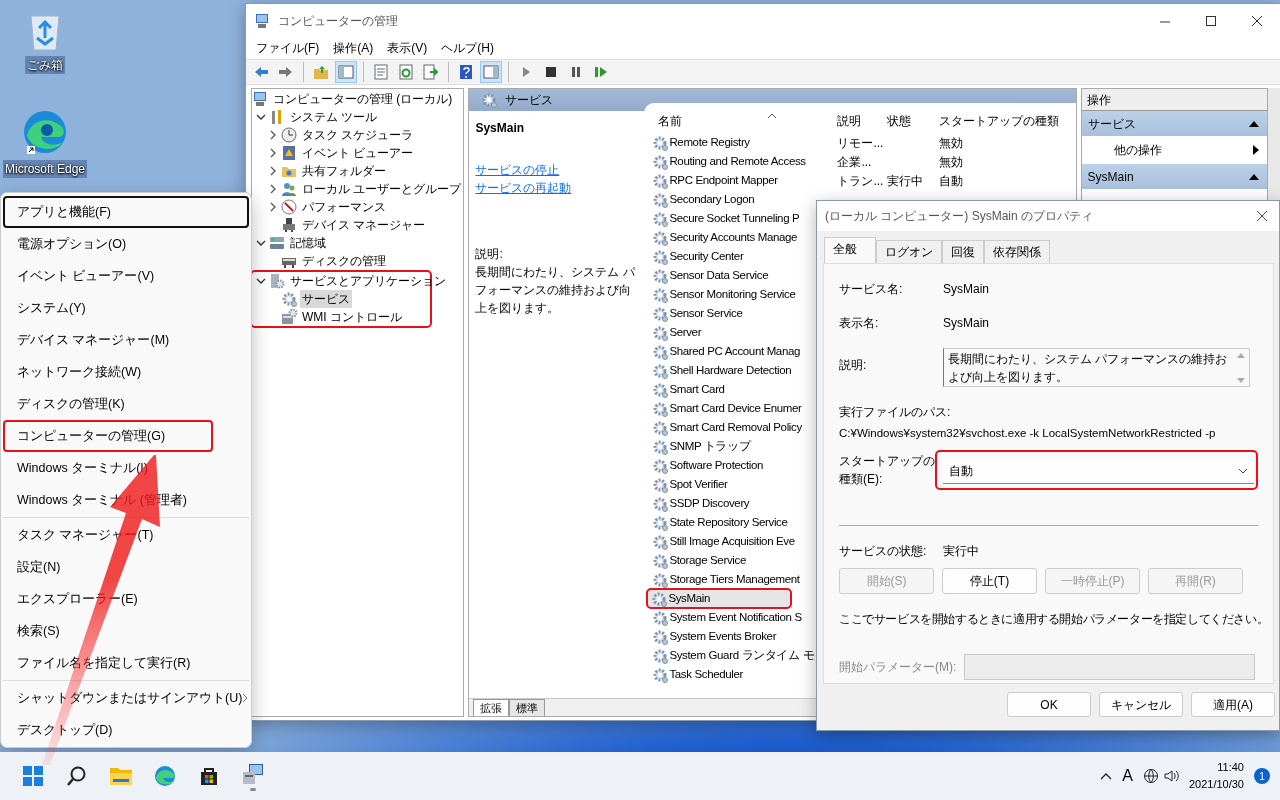 Image resolution: width=1280 pixels, height=800 pixels. Describe the element at coordinates (334, 117) in the screenshot. I see `tree-item: システム ツール` at that location.